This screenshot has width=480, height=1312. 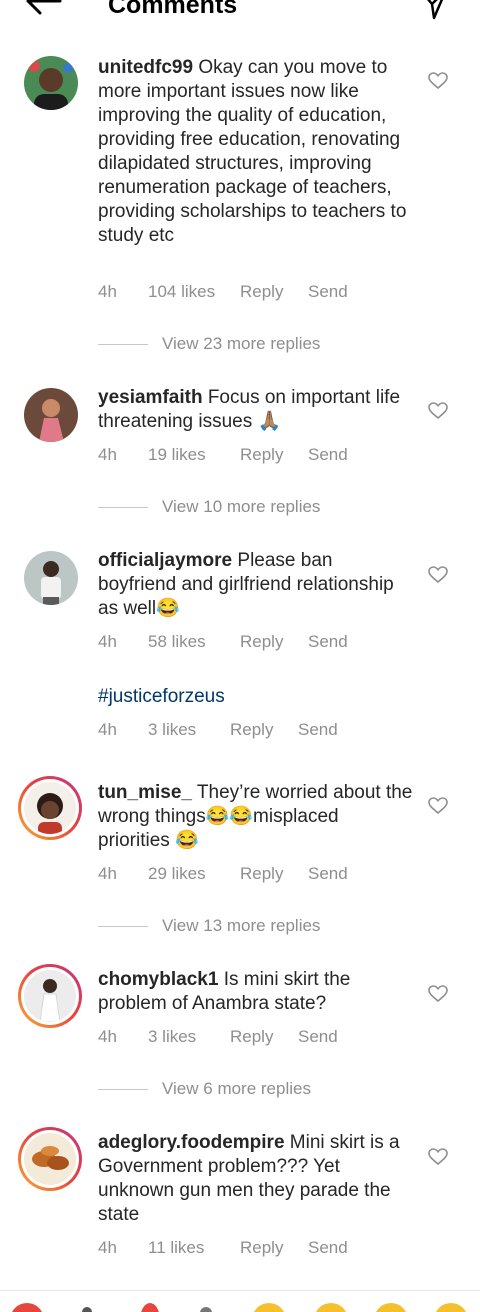 I want to click on view-more-replies: View 13 more replies, so click(x=209, y=926).